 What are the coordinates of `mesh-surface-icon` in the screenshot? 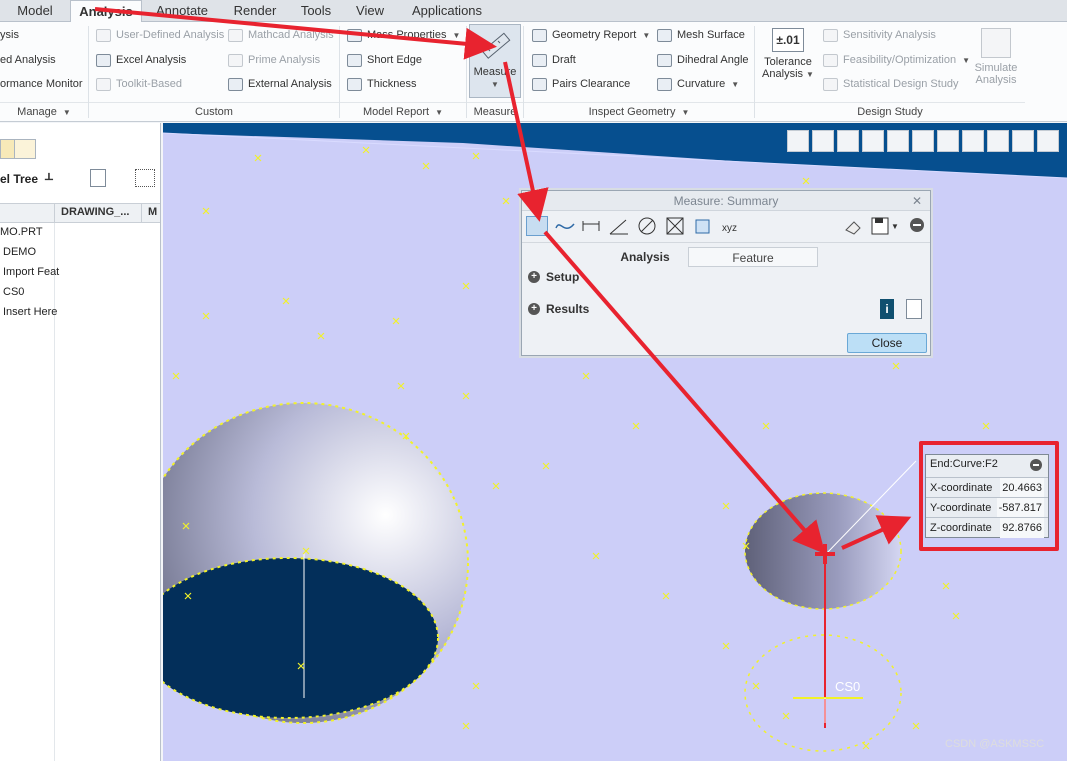 It's located at (664, 35).